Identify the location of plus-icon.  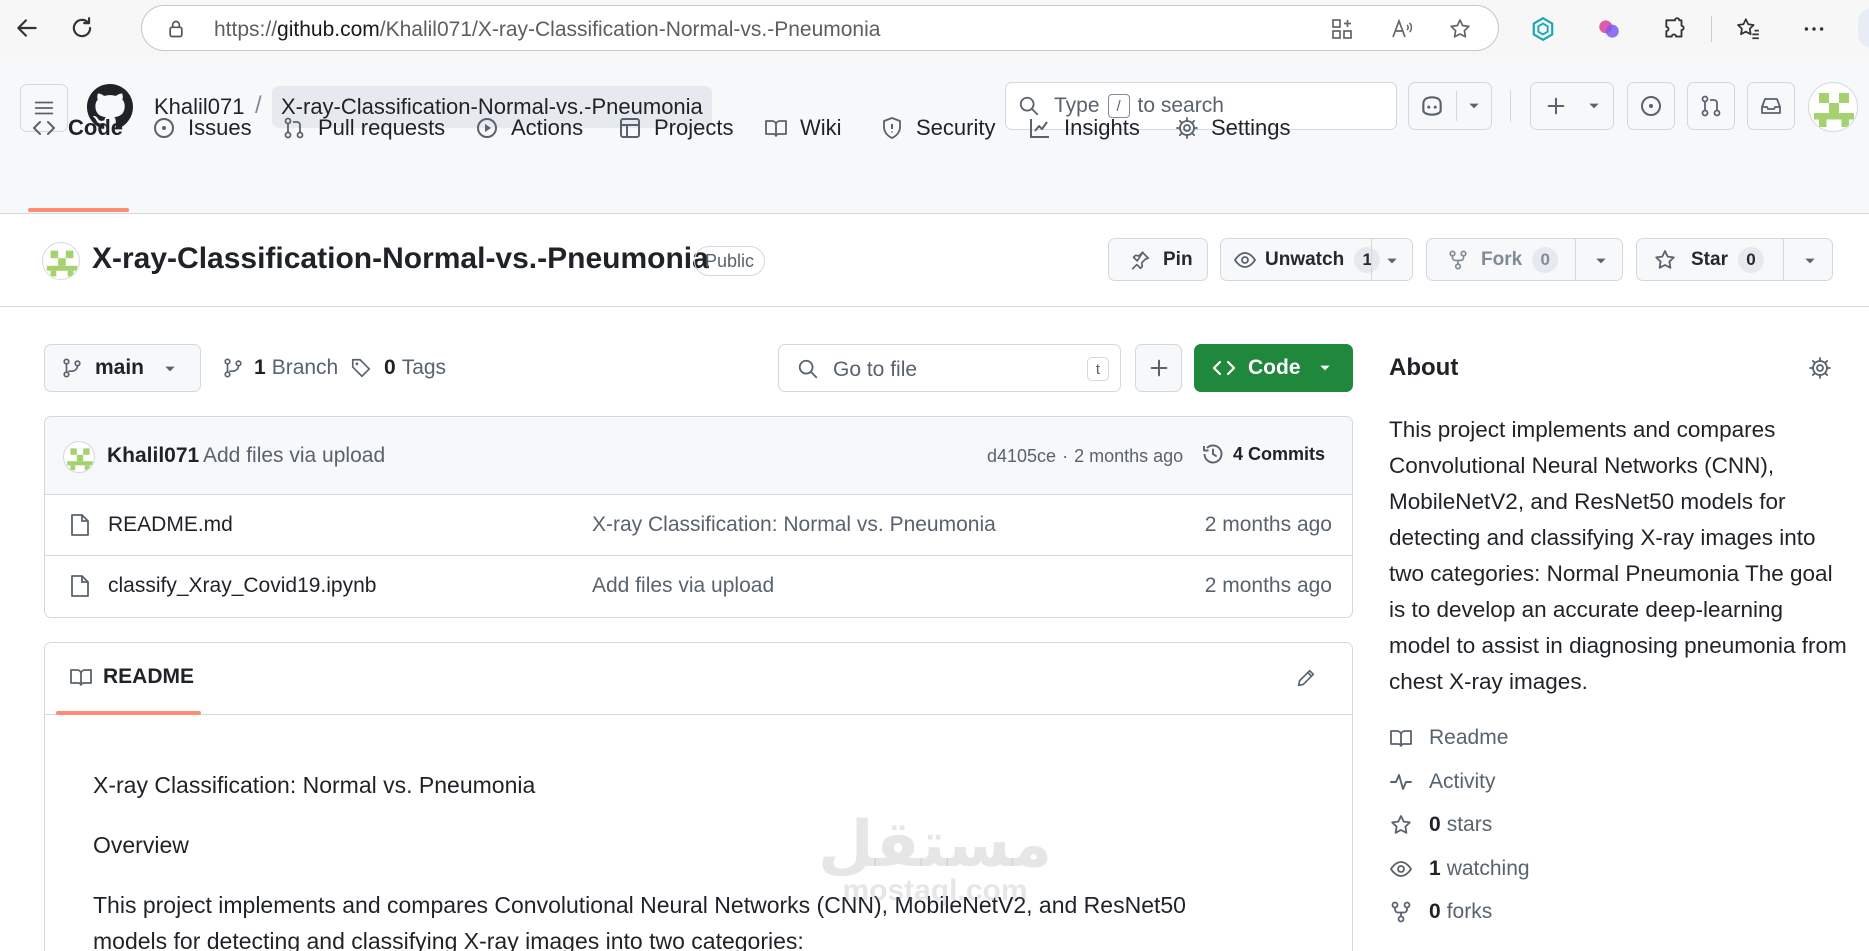
(1158, 368).